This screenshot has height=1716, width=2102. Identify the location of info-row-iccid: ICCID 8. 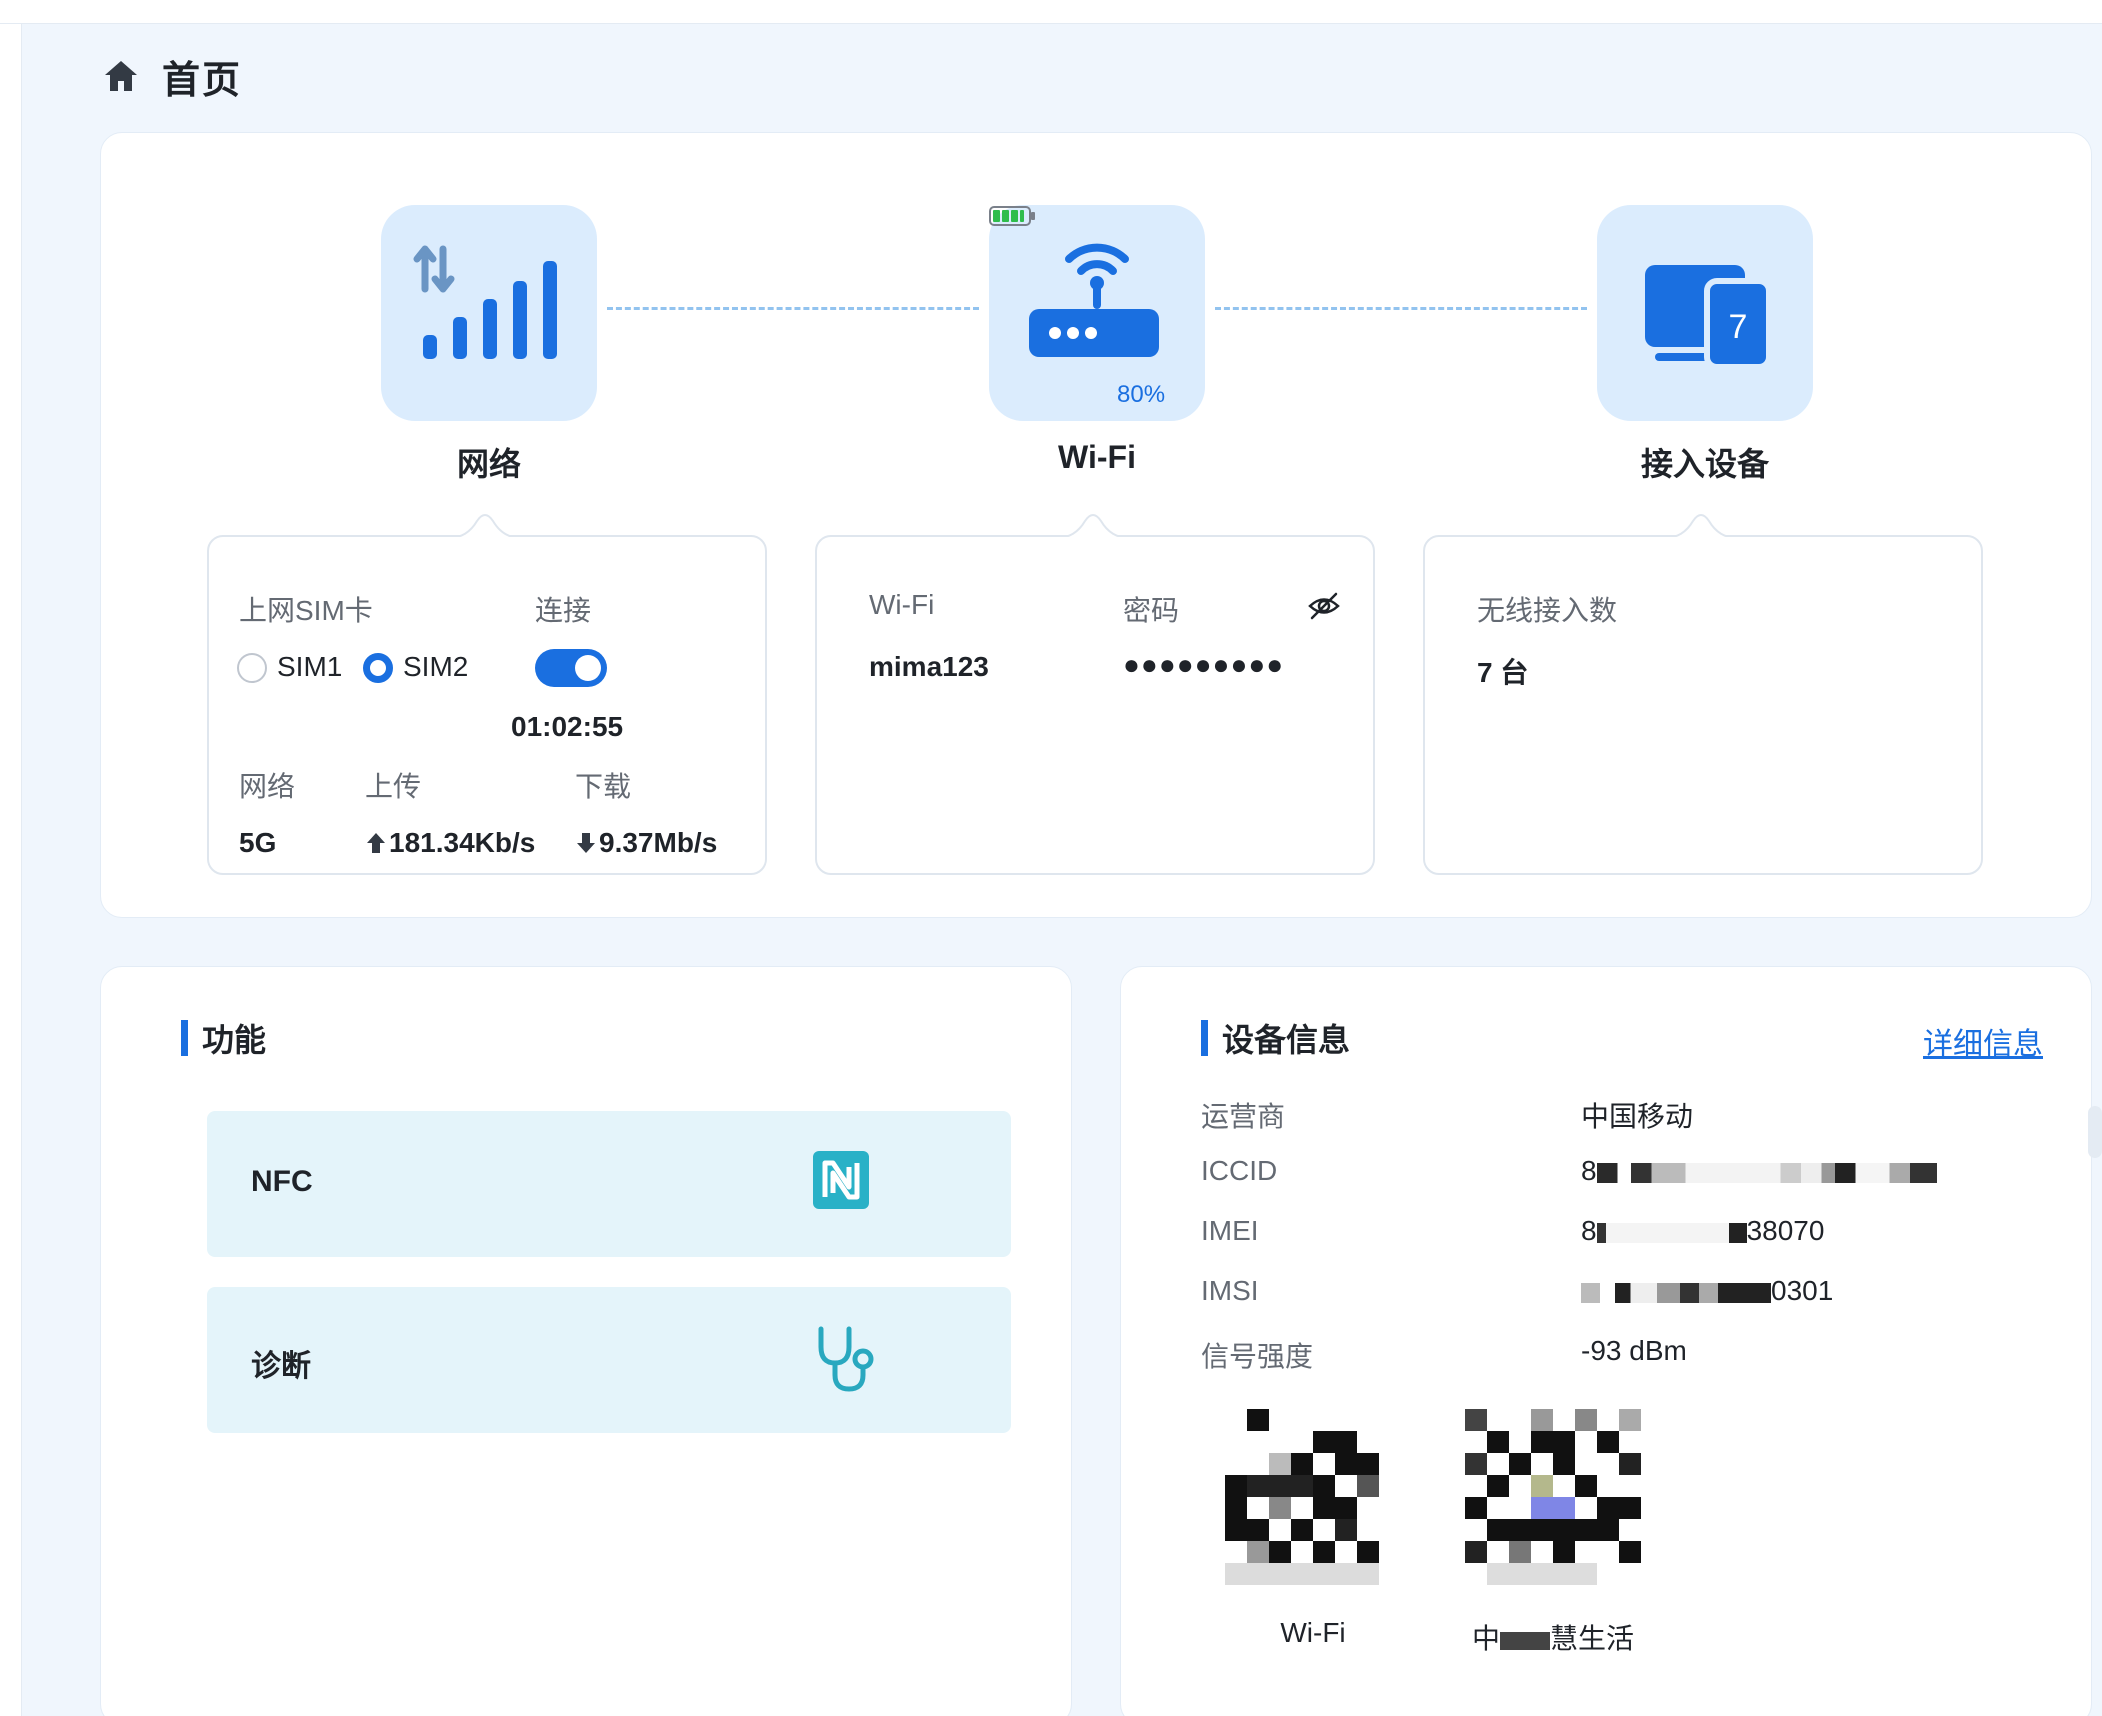
(1611, 1177).